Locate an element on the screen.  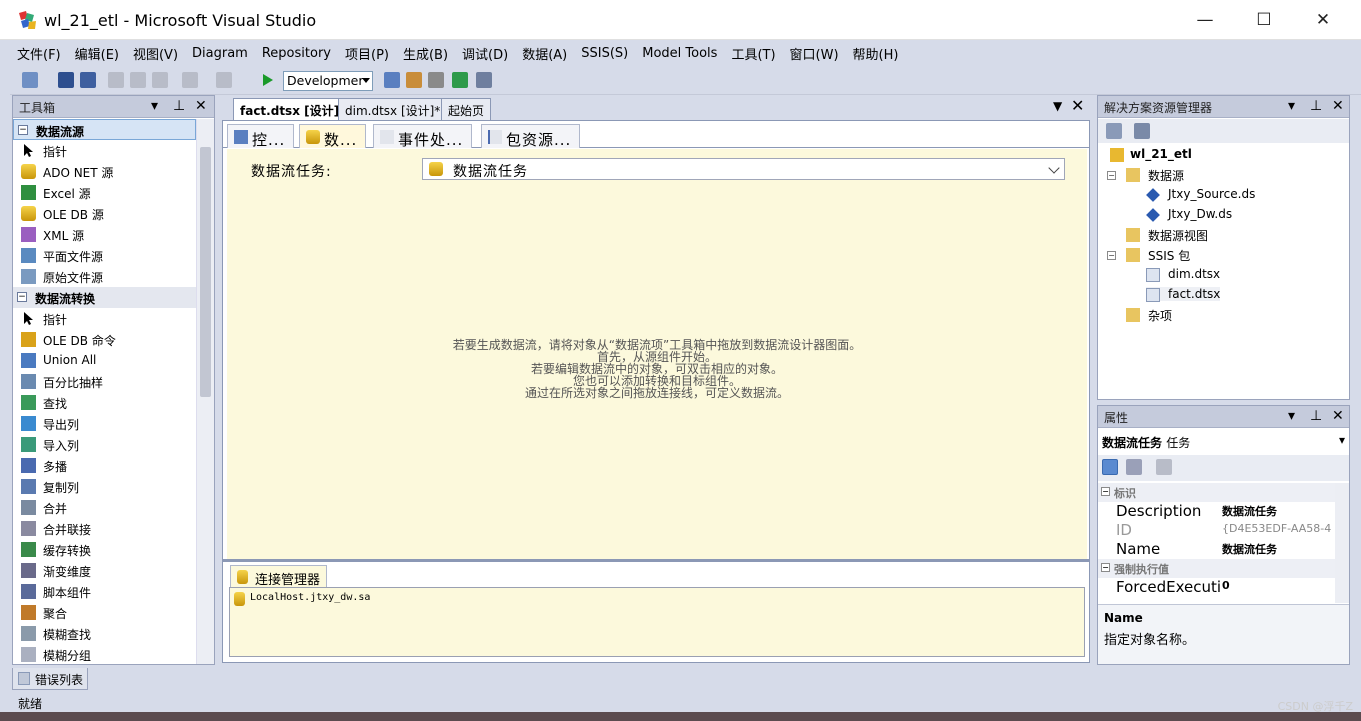
toolbox-item: OLE DB 命令 is located at coordinates (104, 339).